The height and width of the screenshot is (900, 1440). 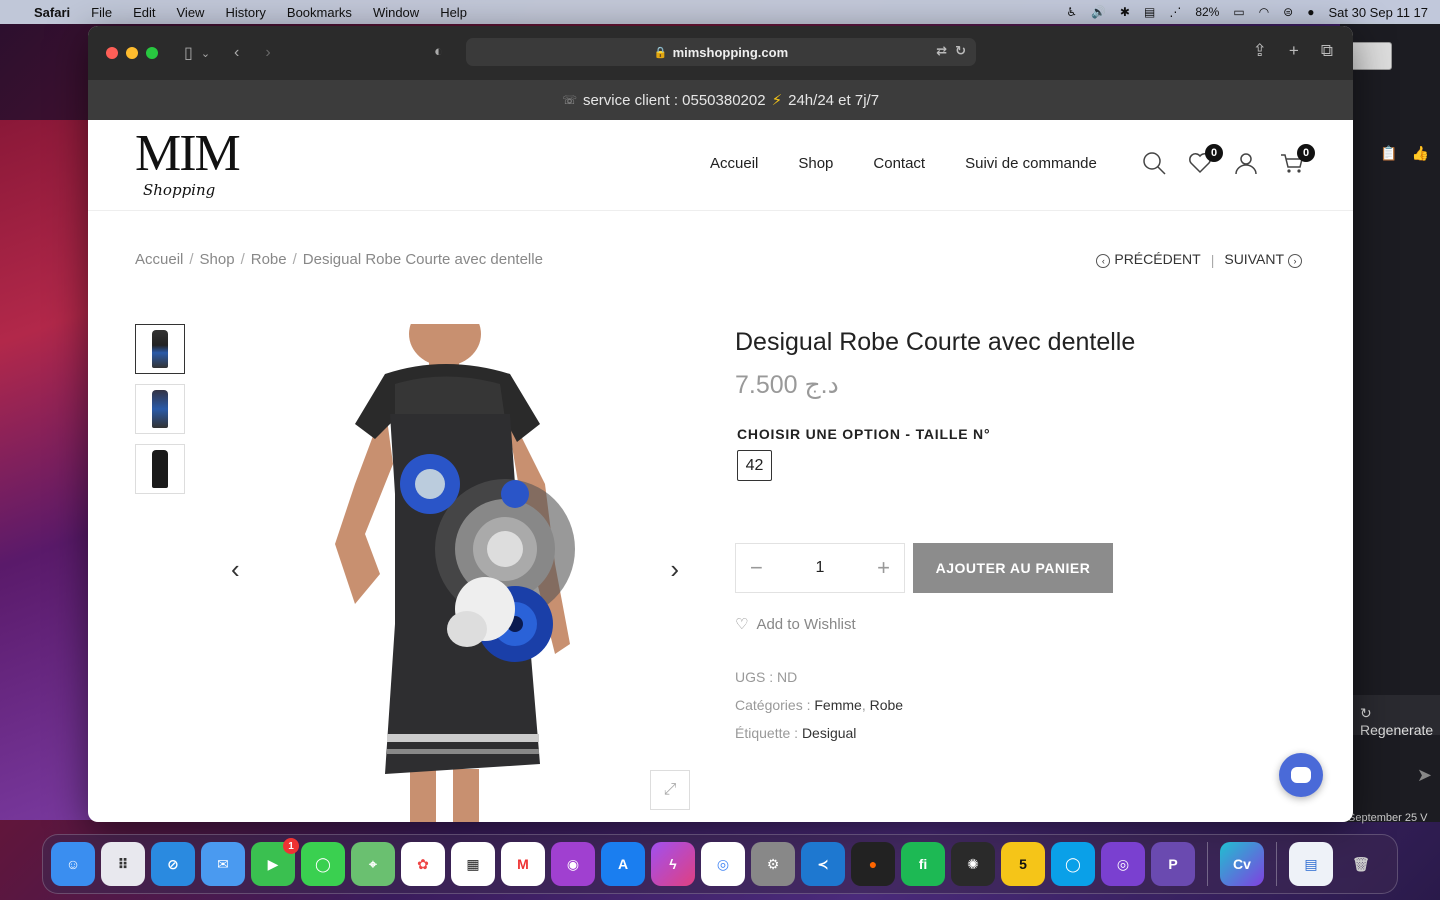 I want to click on add-to-wishlist-link: ♡ Add to Wishlist, so click(x=1020, y=624).